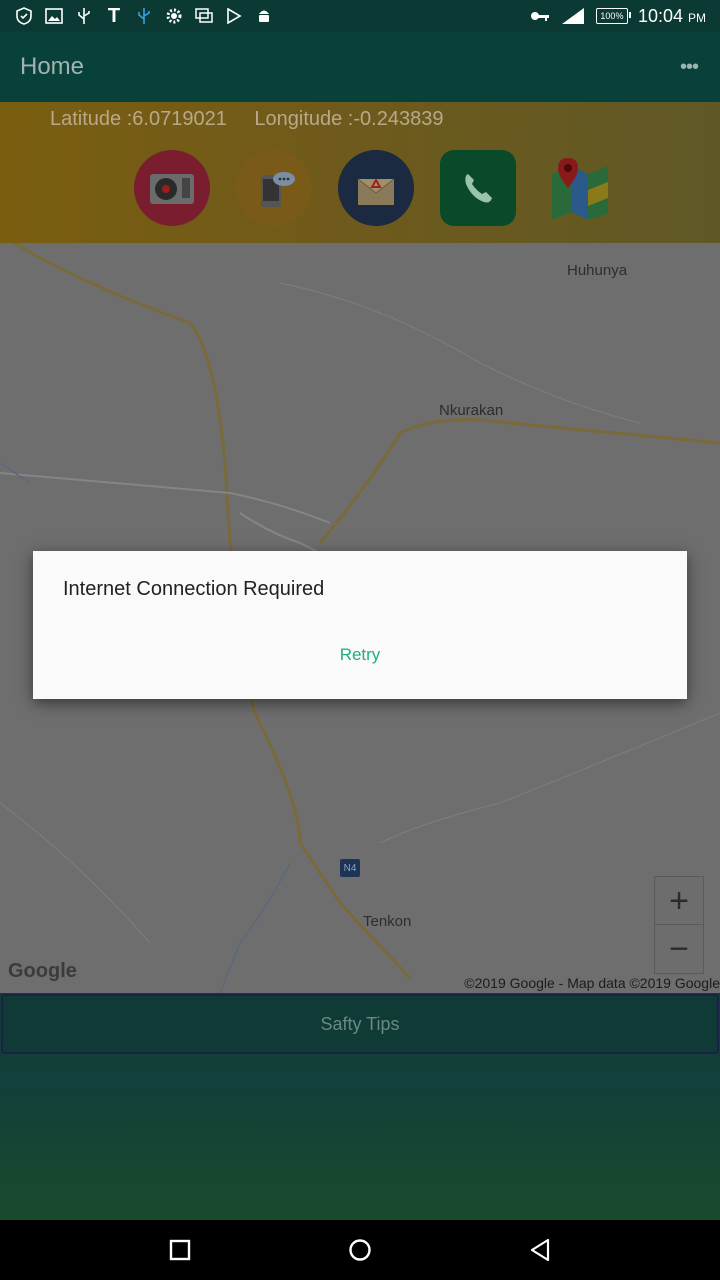 This screenshot has width=720, height=1280. I want to click on dialog-title: Internet Connection Required, so click(194, 589).